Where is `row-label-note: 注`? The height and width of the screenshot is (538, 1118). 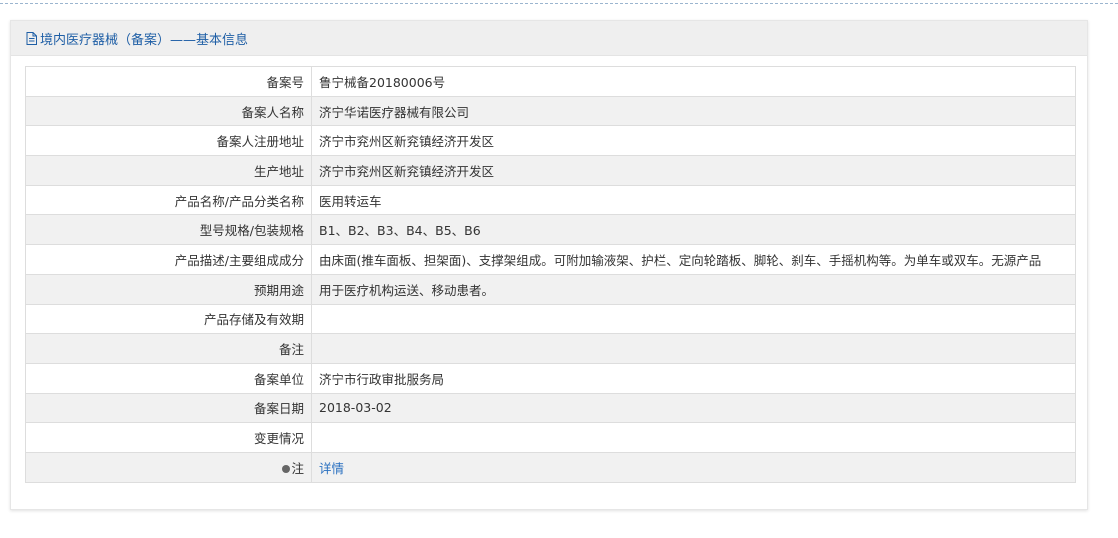 row-label-note: 注 is located at coordinates (168, 467).